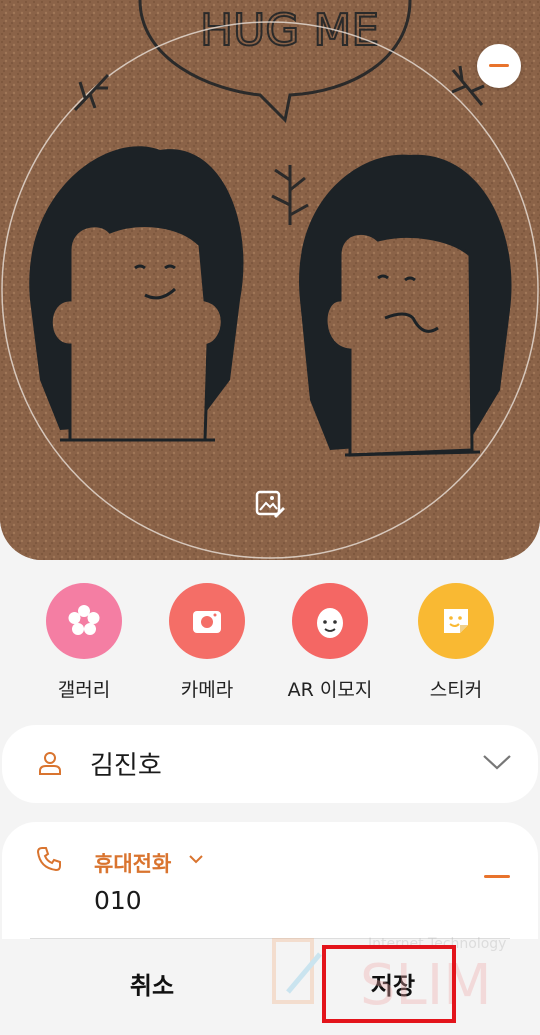 The height and width of the screenshot is (1035, 540). Describe the element at coordinates (118, 900) in the screenshot. I see `phone-number-input: 010` at that location.